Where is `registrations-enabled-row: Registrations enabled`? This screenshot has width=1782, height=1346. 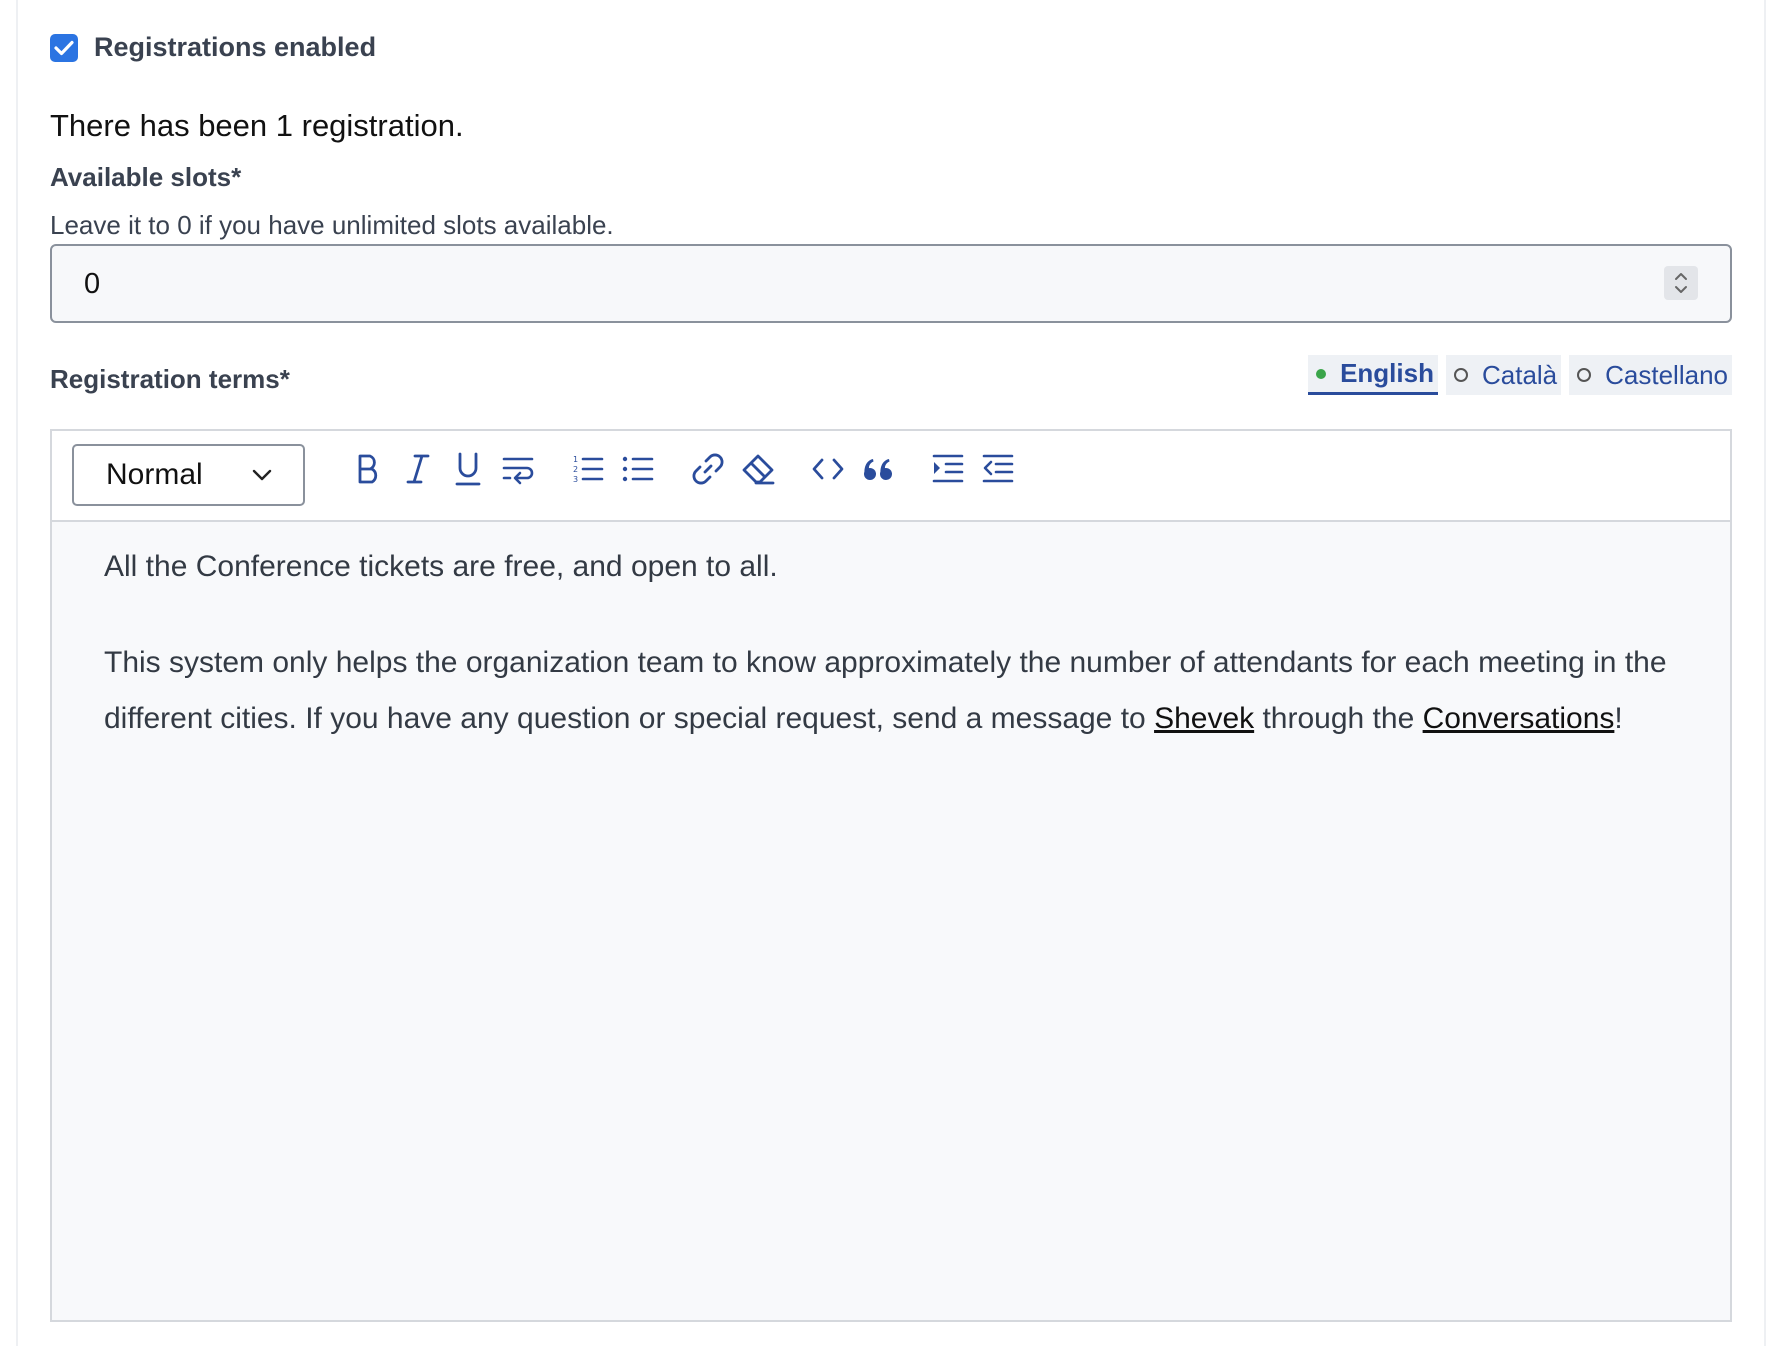 registrations-enabled-row: Registrations enabled is located at coordinates (213, 47).